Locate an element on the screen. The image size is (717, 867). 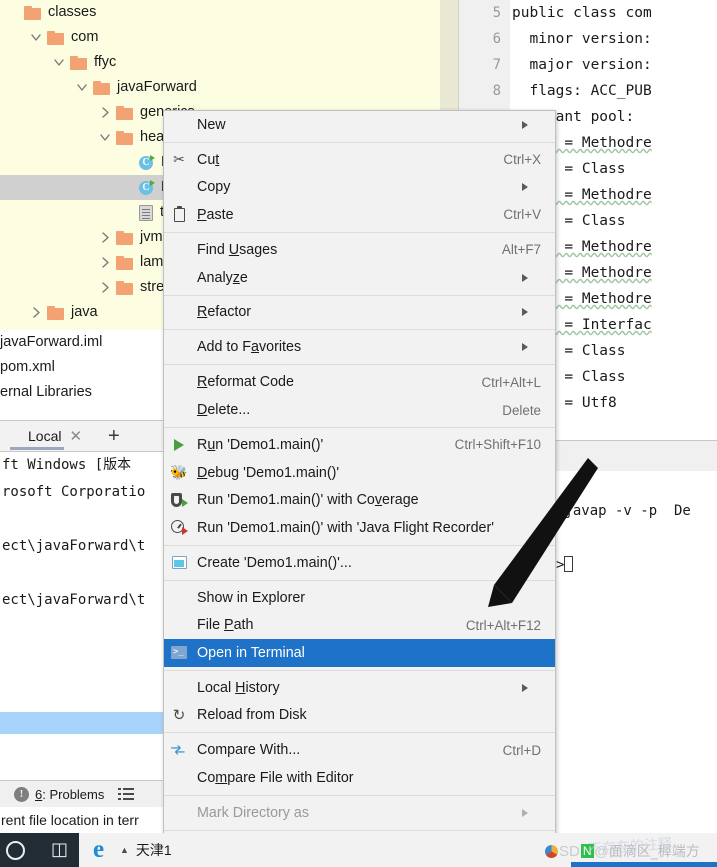
tree-item-label: ffyc is located at coordinates (105, 62).